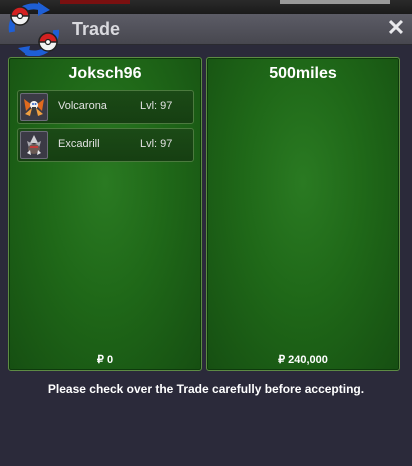  Describe the element at coordinates (105, 73) in the screenshot. I see `trainer-name: Joksch96` at that location.